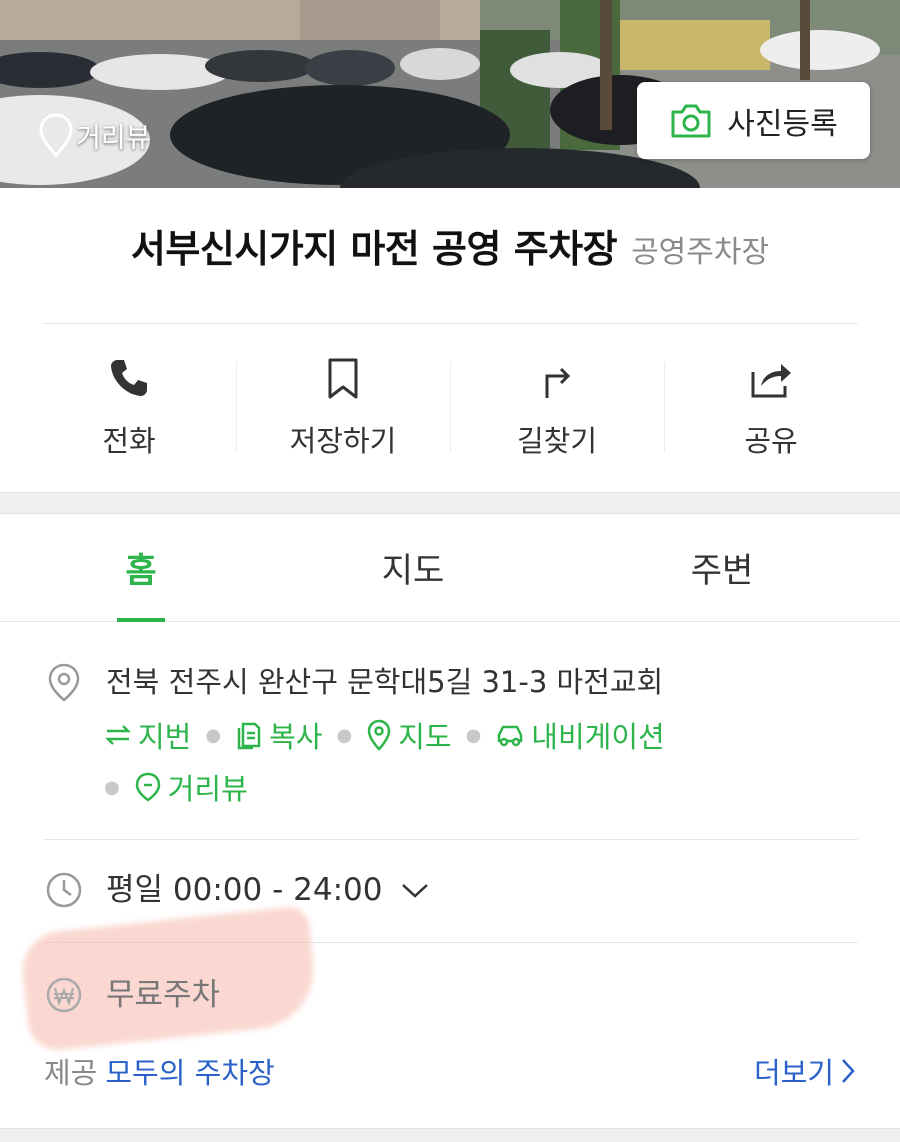  I want to click on car-icon, so click(510, 736).